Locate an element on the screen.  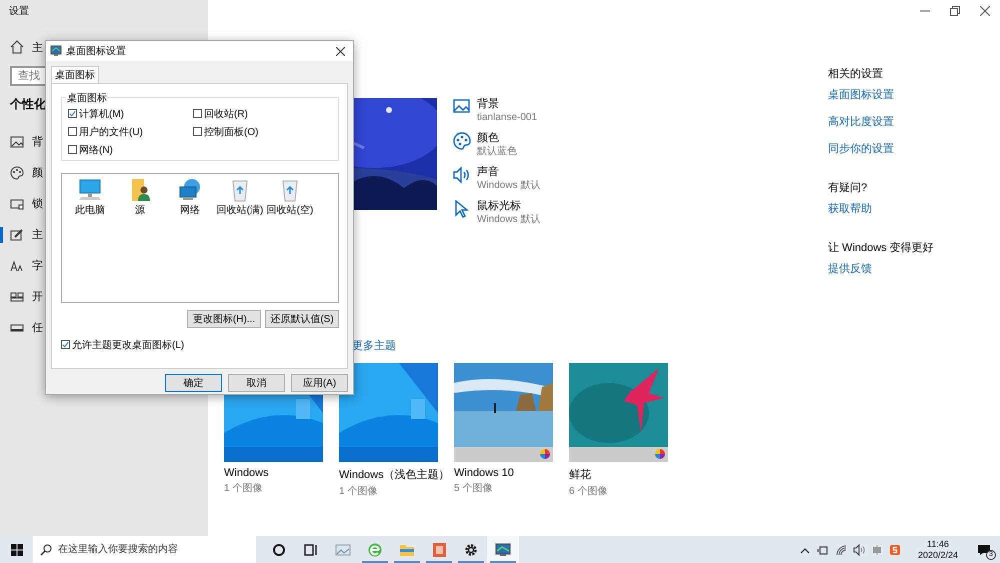
section-heading: 有疑问? is located at coordinates (848, 188).